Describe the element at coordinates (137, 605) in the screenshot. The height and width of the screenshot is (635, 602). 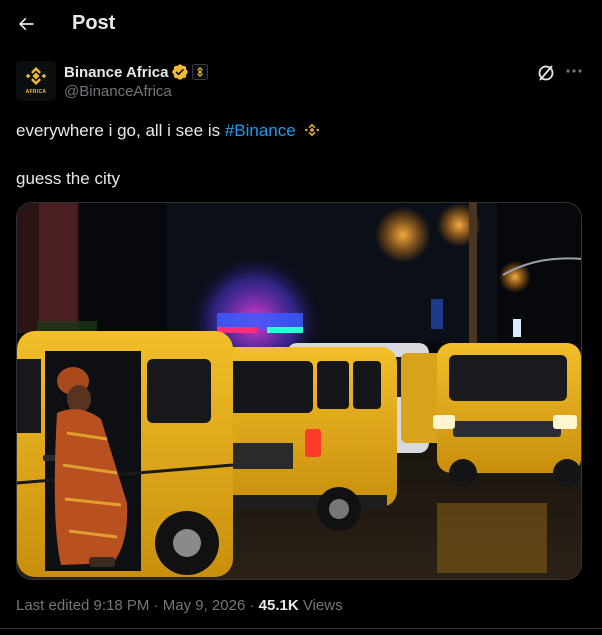
I see `edited-timestamp: Last edited 9:18 PM · May 9, 2026 ·` at that location.